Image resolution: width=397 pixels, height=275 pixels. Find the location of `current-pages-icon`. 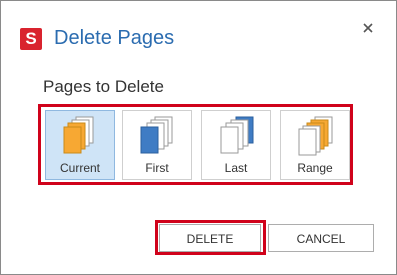

current-pages-icon is located at coordinates (78, 135).